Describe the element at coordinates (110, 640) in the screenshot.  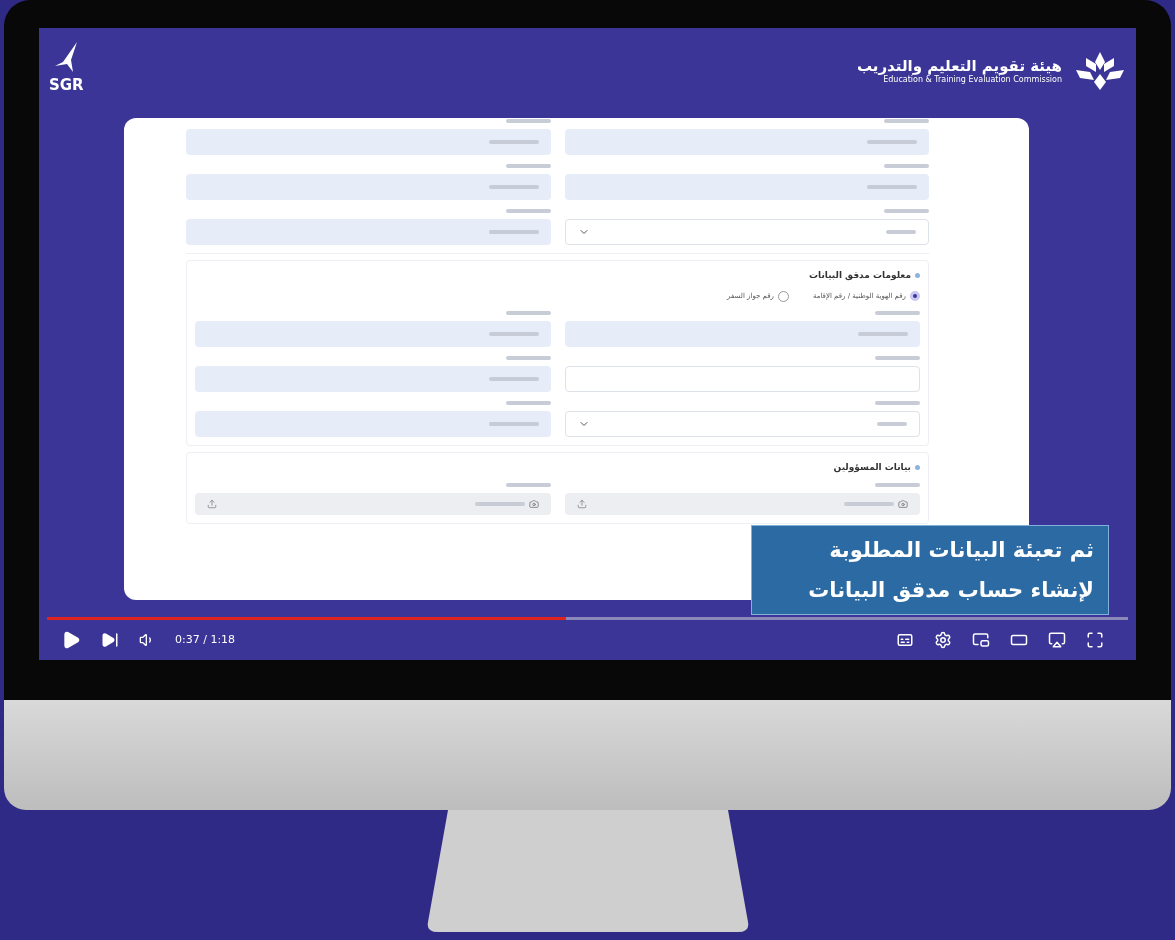
I see `next-icon` at that location.